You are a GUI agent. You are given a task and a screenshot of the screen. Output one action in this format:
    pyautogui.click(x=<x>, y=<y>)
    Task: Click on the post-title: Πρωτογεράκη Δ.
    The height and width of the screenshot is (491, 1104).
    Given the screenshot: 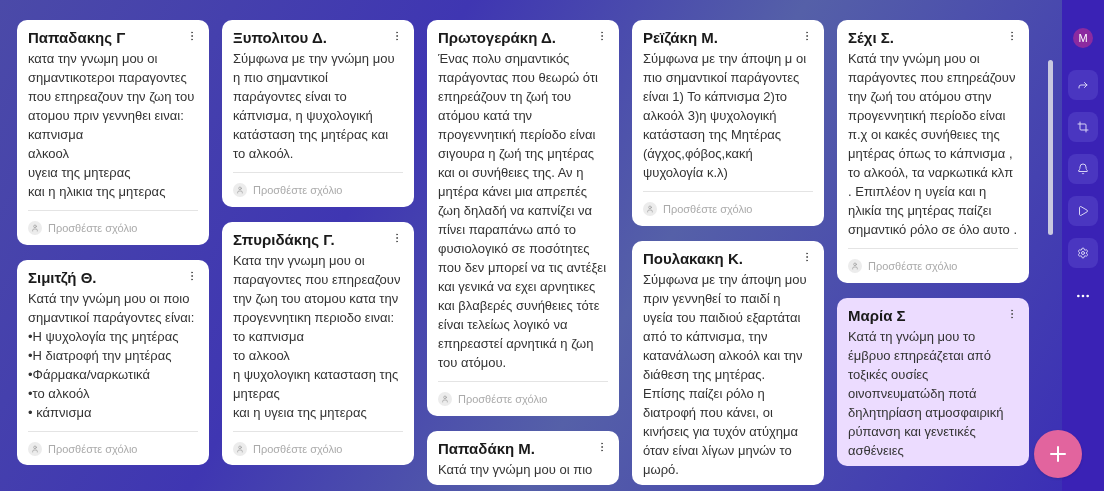 What is the action you would take?
    pyautogui.click(x=497, y=38)
    